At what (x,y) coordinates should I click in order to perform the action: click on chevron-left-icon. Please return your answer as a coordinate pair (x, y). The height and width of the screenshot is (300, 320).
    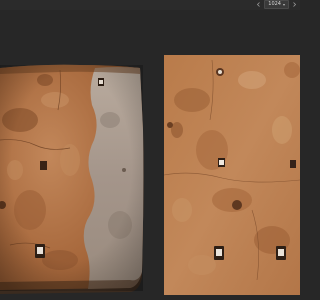
    Looking at the image, I should click on (258, 4).